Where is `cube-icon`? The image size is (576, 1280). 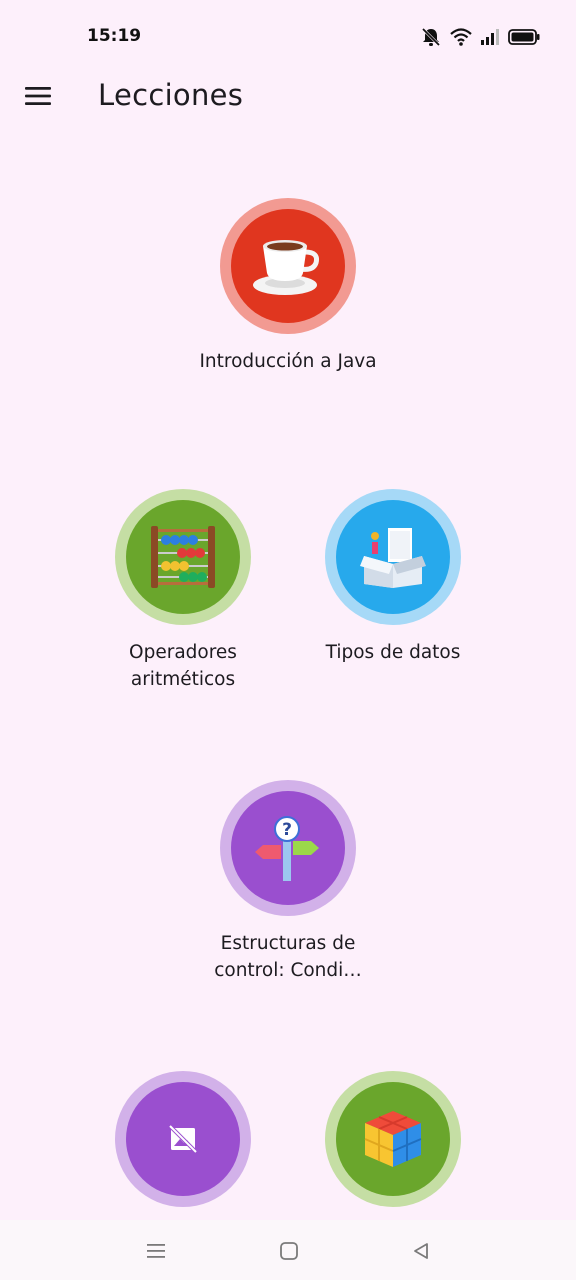
cube-icon is located at coordinates (393, 1139).